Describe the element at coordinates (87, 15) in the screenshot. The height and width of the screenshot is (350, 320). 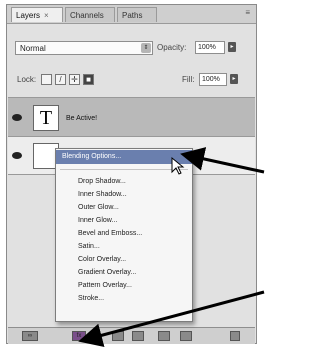
I see `tab-channels-label: Channels` at that location.